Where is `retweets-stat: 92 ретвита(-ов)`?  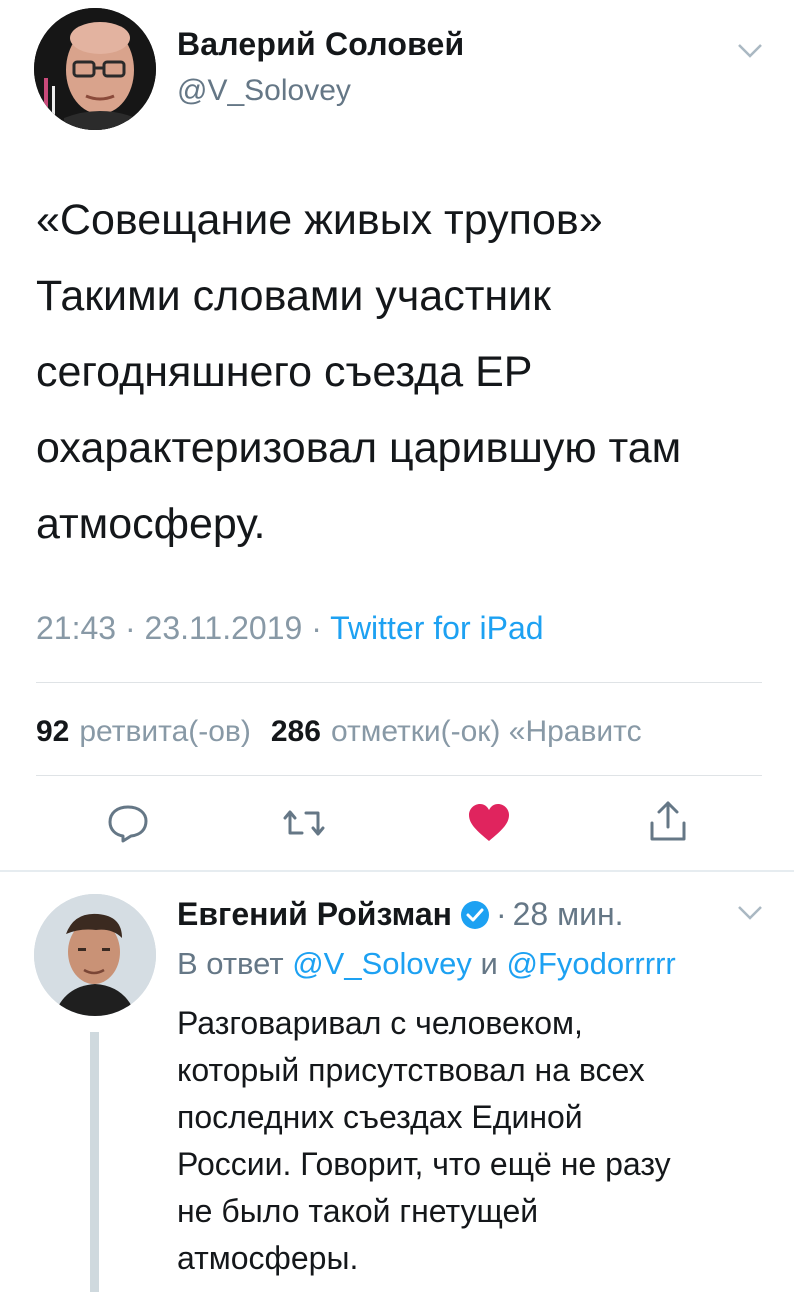
retweets-stat: 92 ретвита(-ов) is located at coordinates (143, 731).